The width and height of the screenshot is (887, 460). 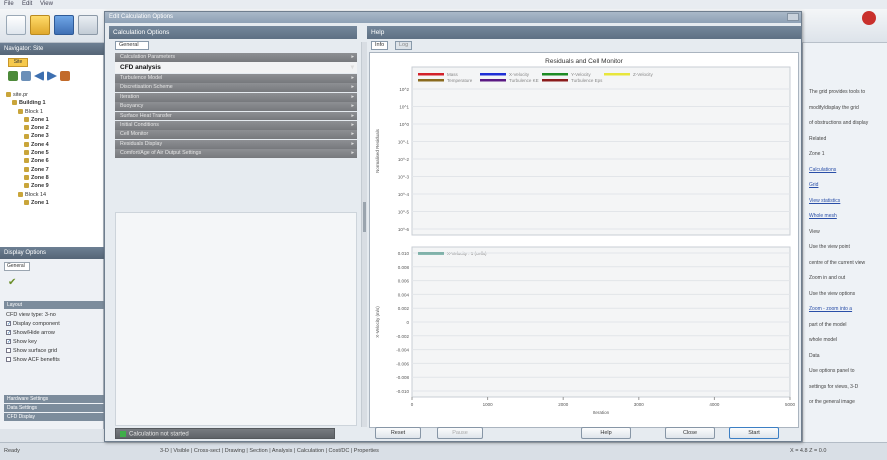 I want to click on info-link: Whole mesh, so click(x=823, y=216).